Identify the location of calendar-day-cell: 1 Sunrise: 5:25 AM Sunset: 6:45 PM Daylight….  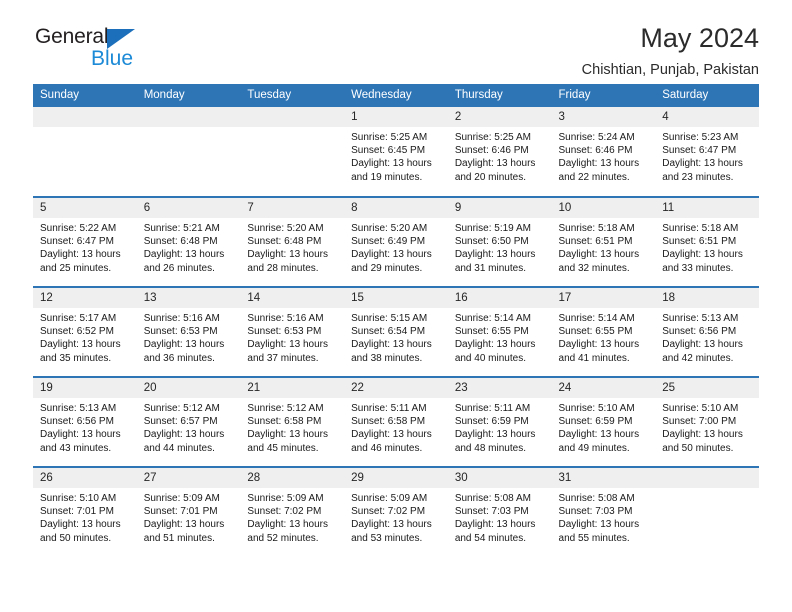
(396, 152).